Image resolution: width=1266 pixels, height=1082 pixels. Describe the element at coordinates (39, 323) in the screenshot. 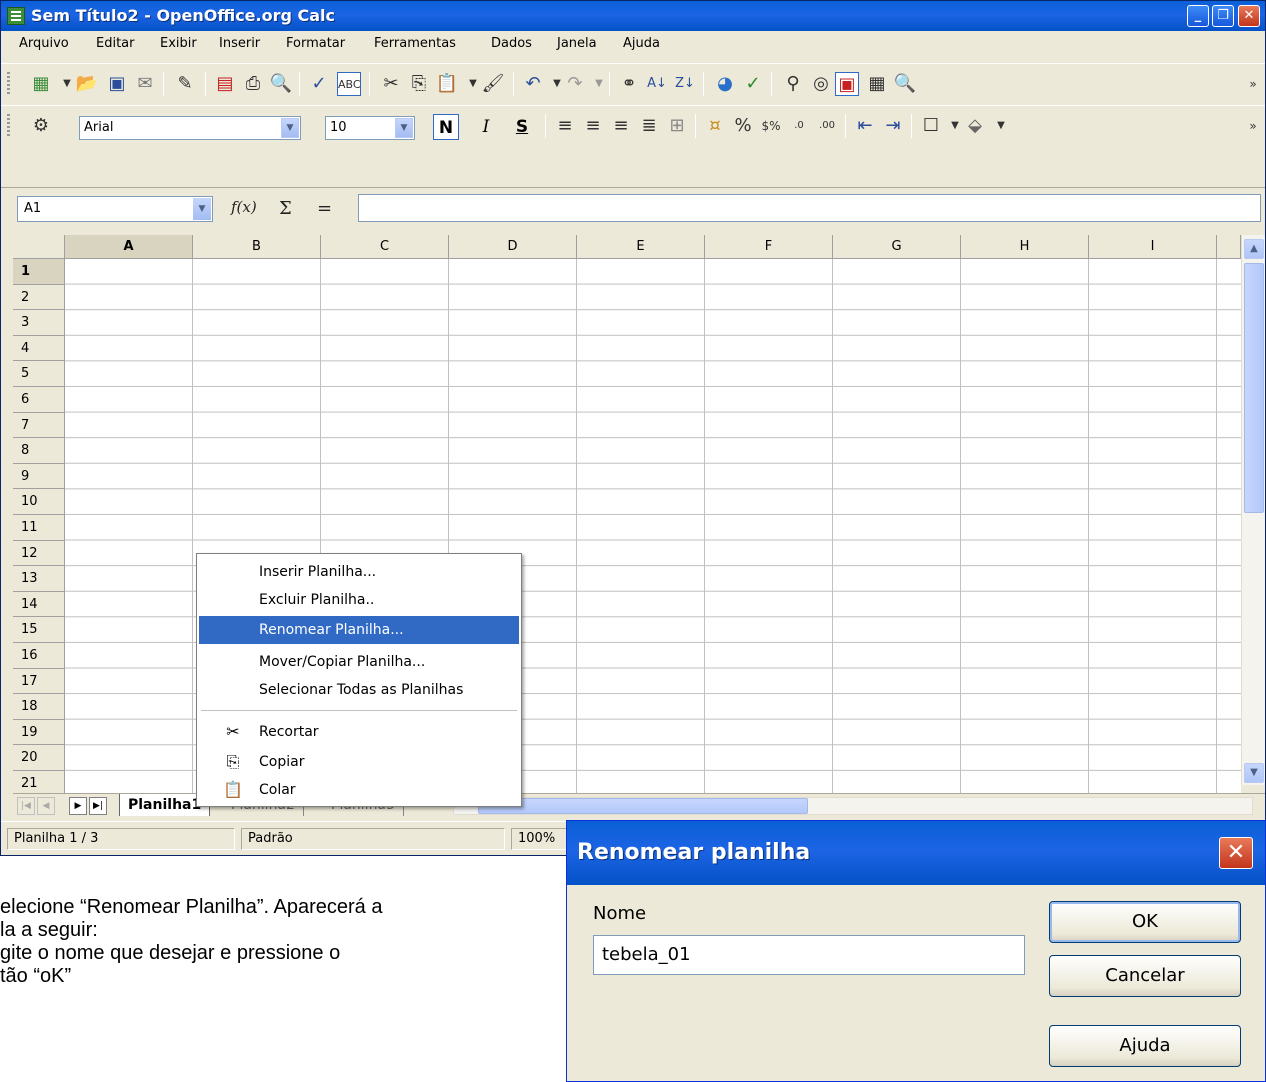

I see `row-header: 3` at that location.